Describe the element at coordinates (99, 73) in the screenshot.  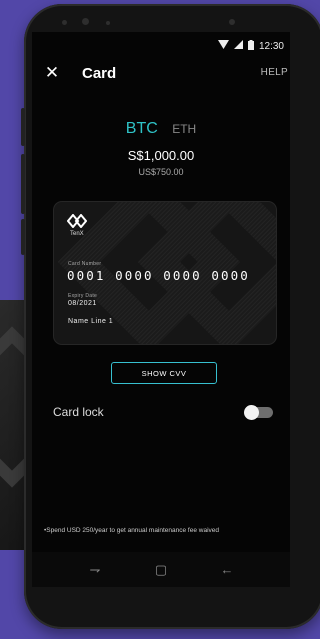
I see `page-title: Card` at that location.